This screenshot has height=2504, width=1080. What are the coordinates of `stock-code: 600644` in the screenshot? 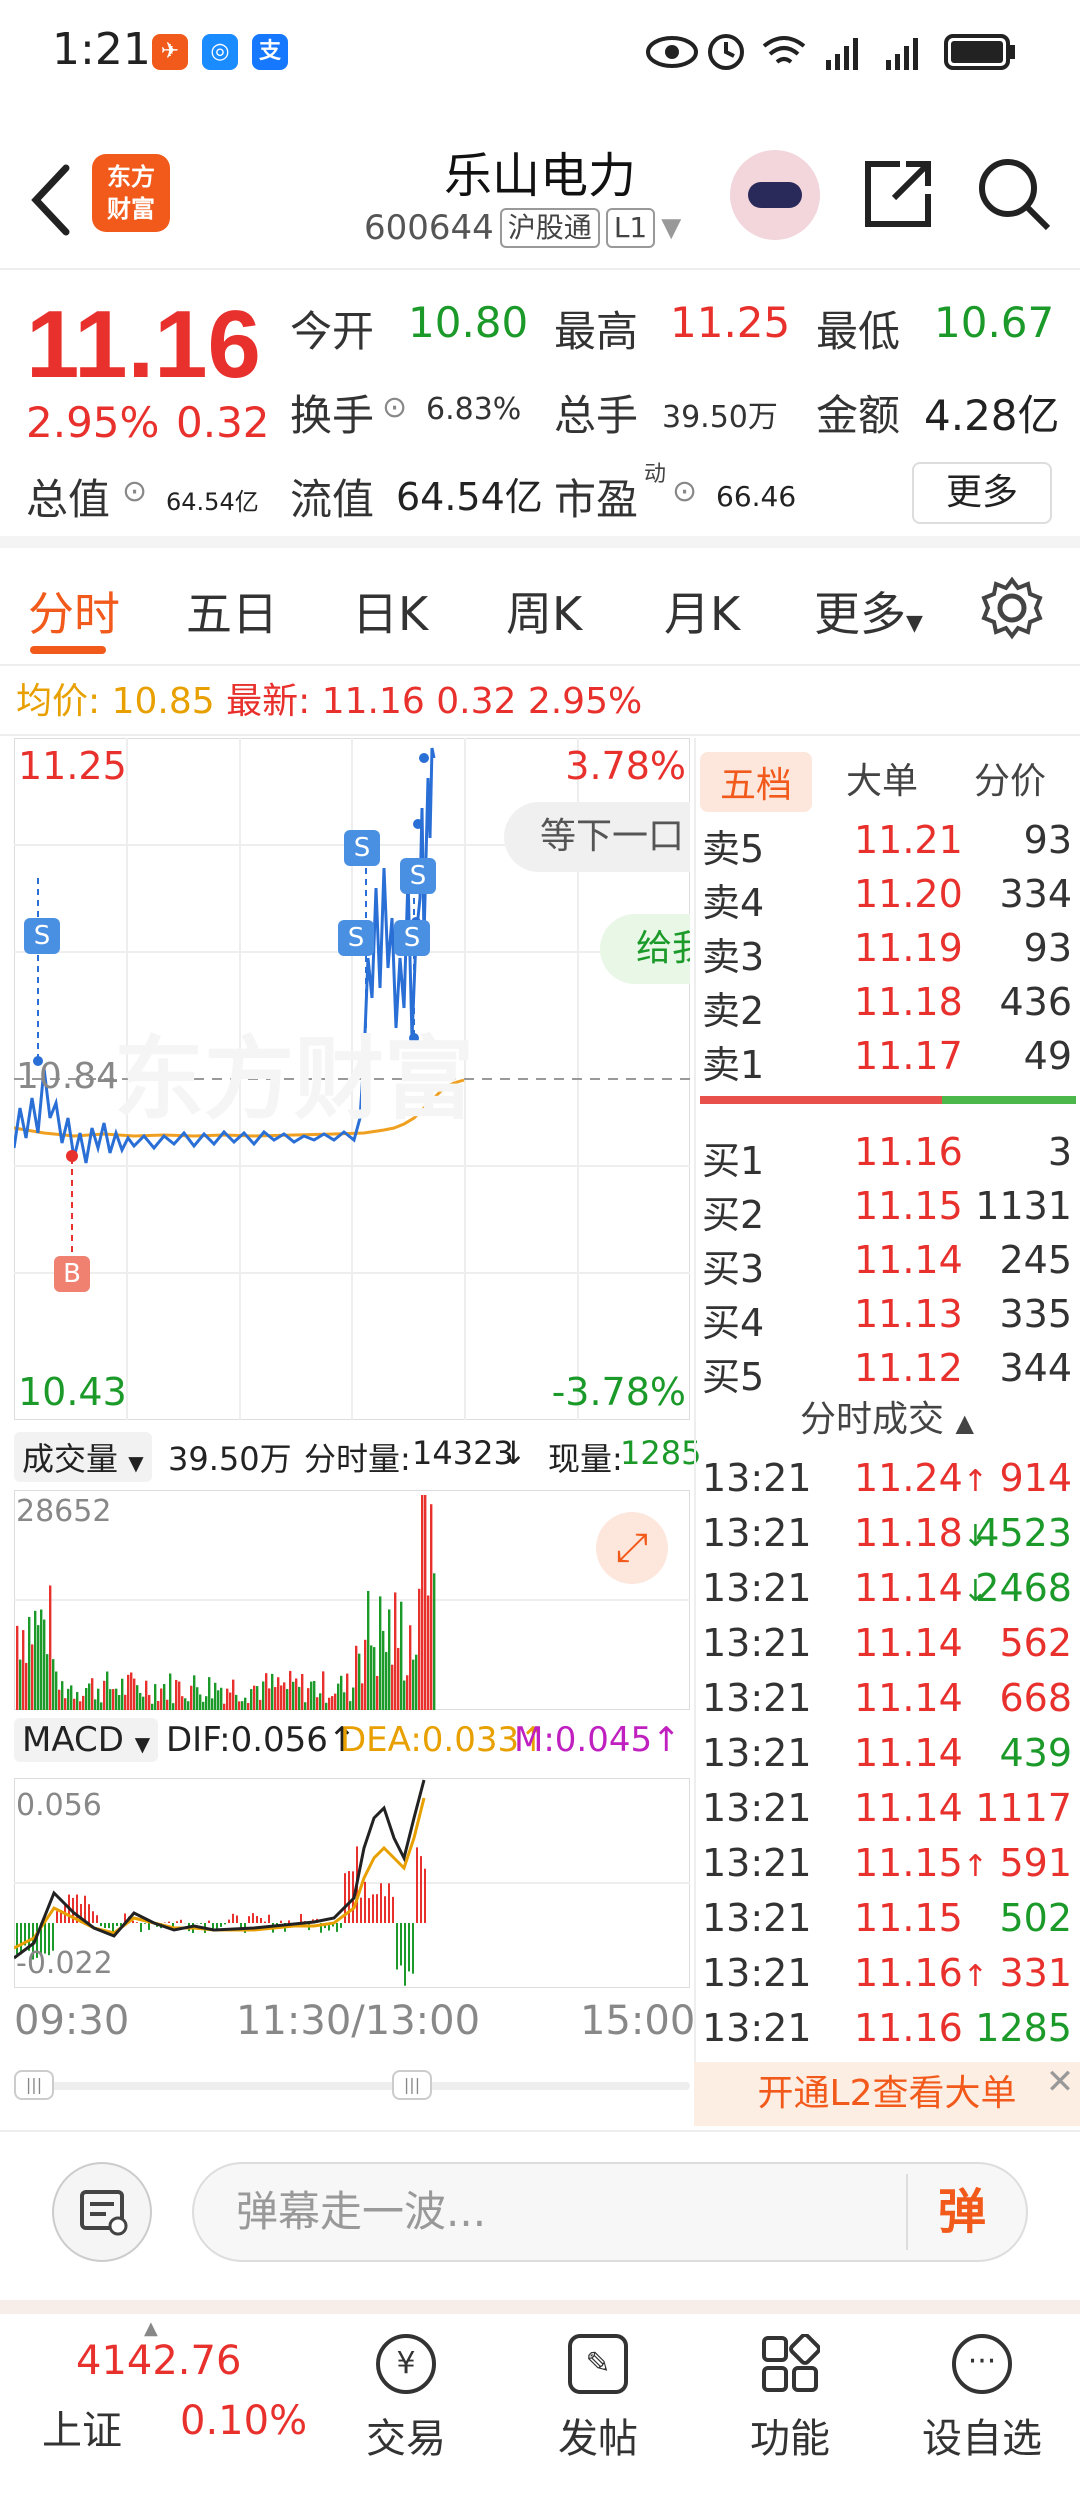 It's located at (429, 228).